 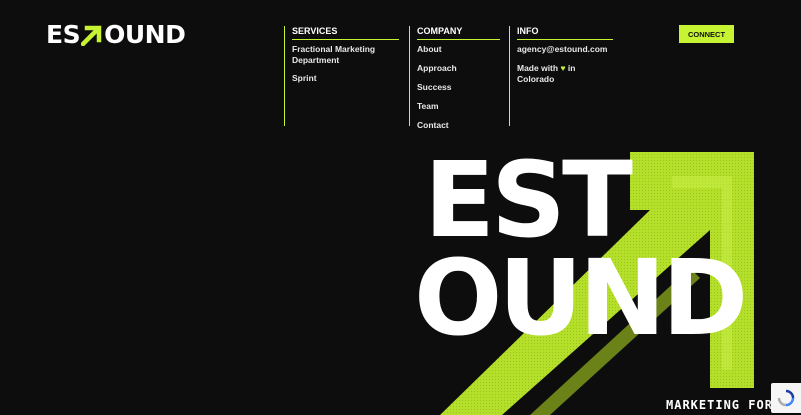 I want to click on logo-text-right: OUND, so click(x=145, y=34).